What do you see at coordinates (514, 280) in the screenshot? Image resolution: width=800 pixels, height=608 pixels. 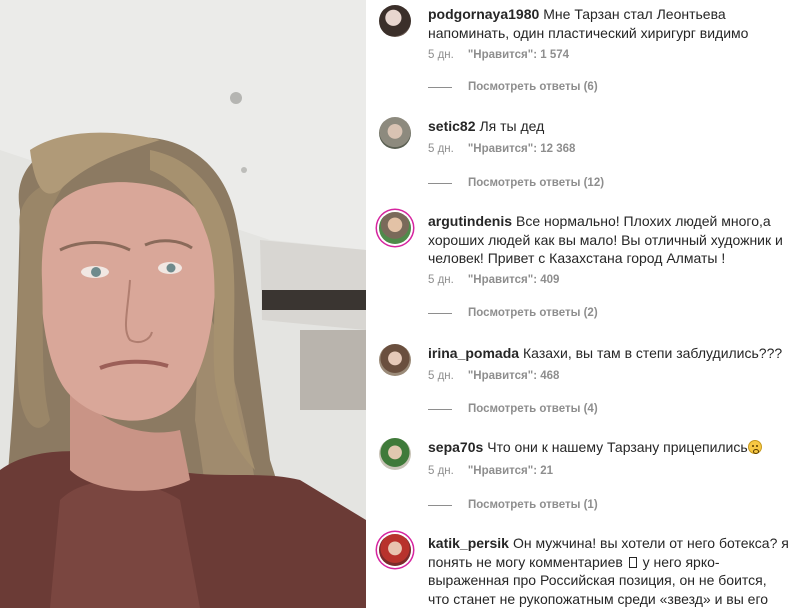 I see `comment-likes: "Нравится": 409` at bounding box center [514, 280].